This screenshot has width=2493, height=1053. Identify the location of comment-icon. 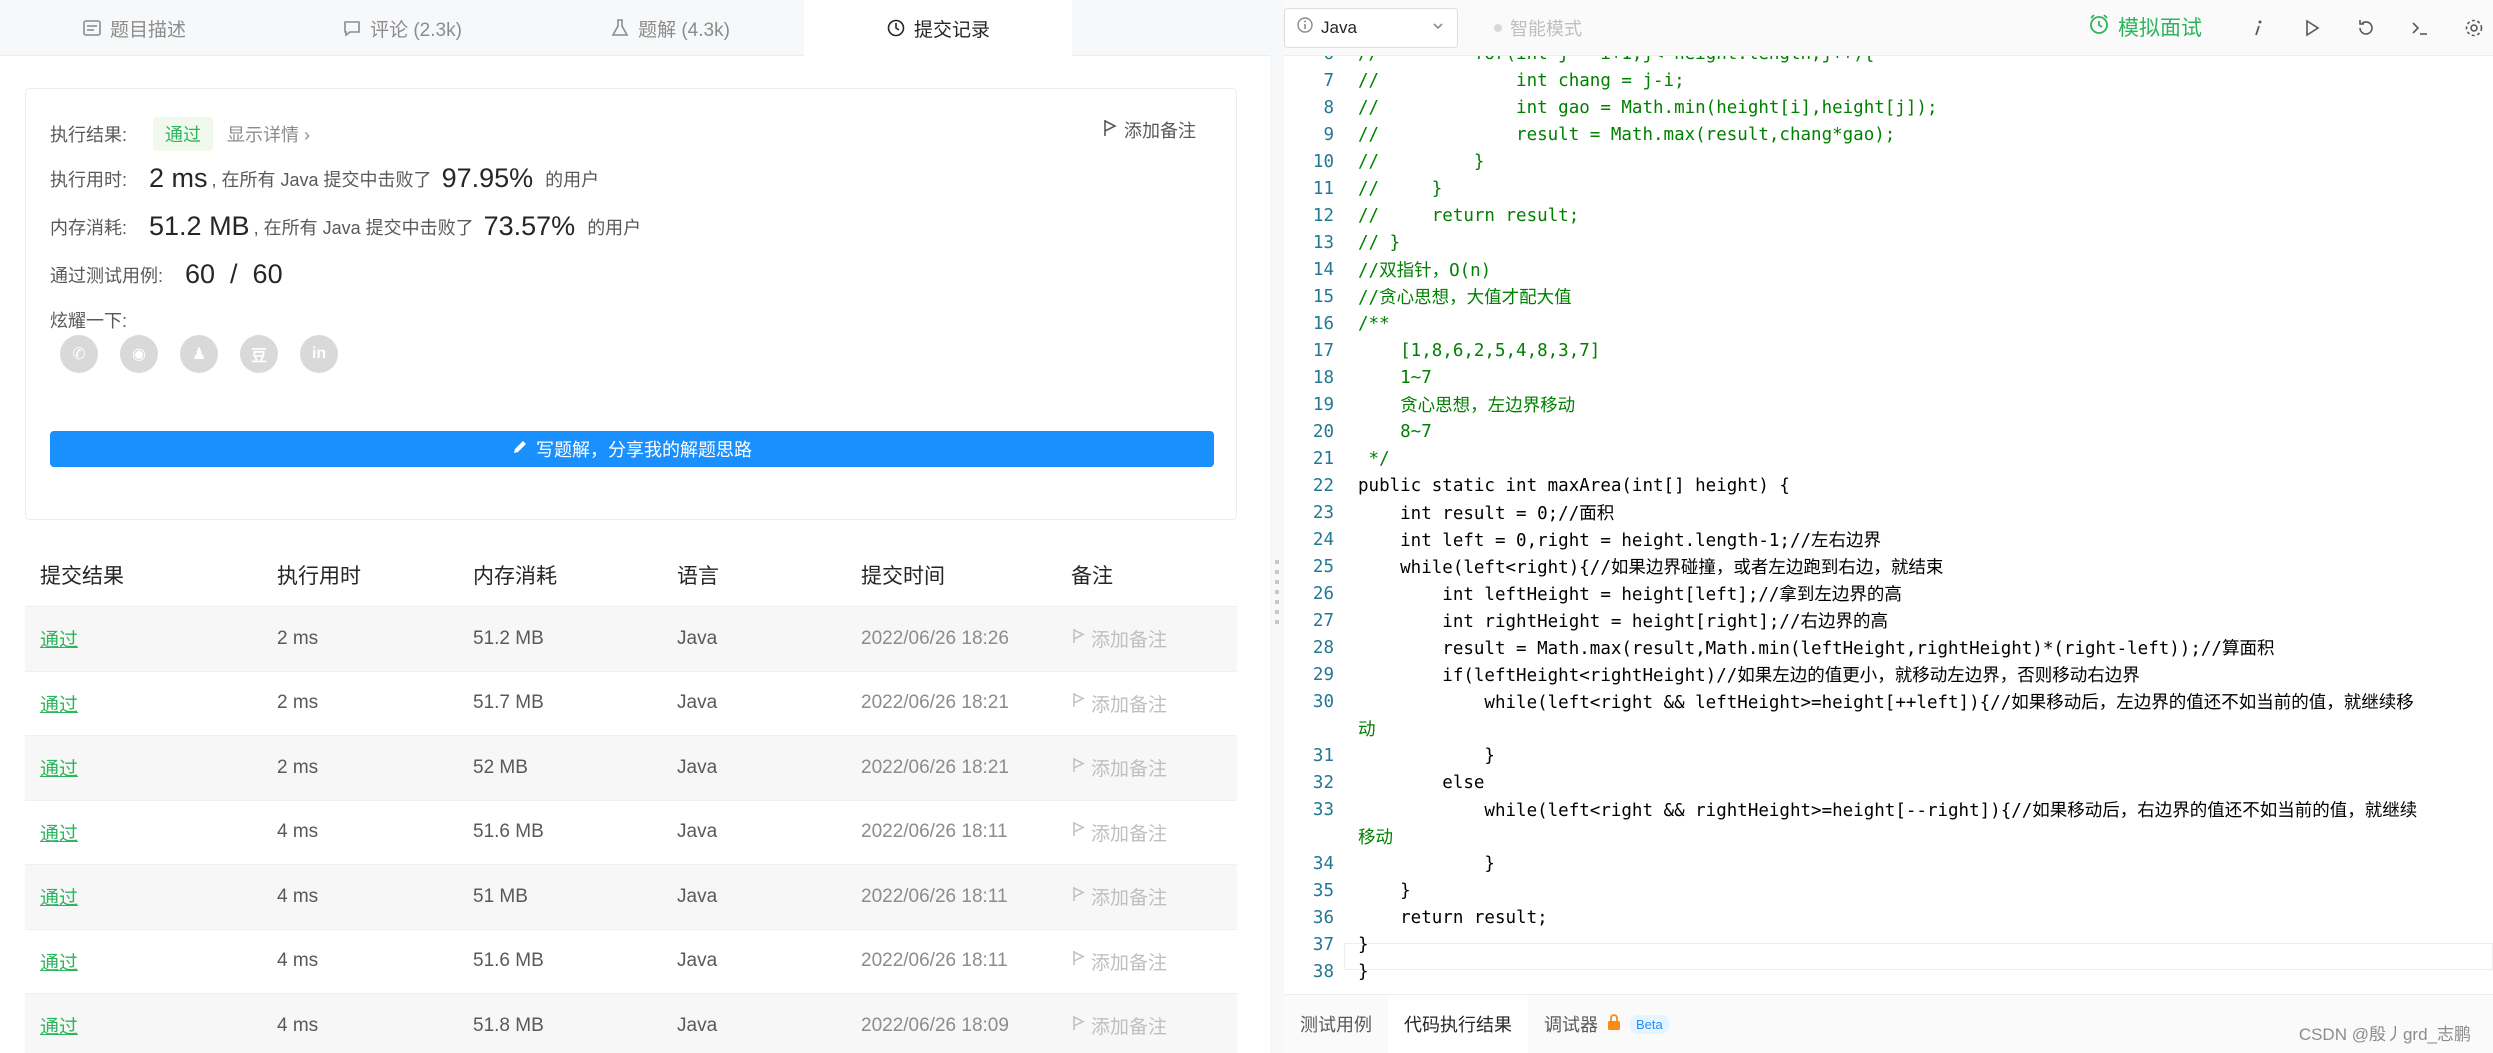
(352, 28).